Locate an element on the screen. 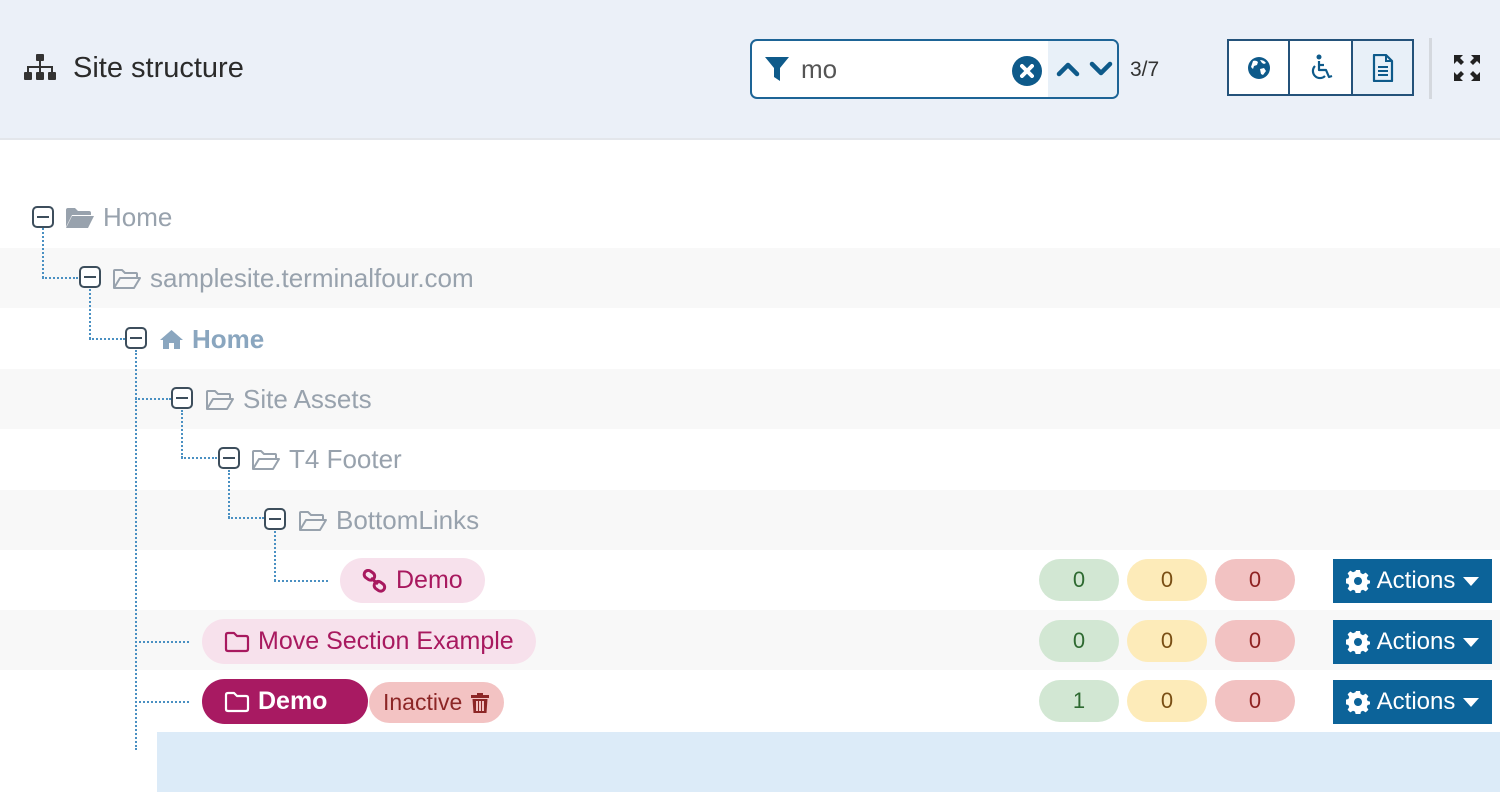  tree-node-demo-current: Demo is located at coordinates (285, 701).